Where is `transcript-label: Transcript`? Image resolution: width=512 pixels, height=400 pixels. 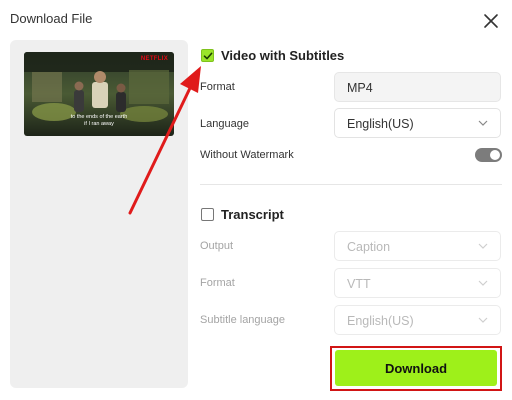 transcript-label: Transcript is located at coordinates (252, 214).